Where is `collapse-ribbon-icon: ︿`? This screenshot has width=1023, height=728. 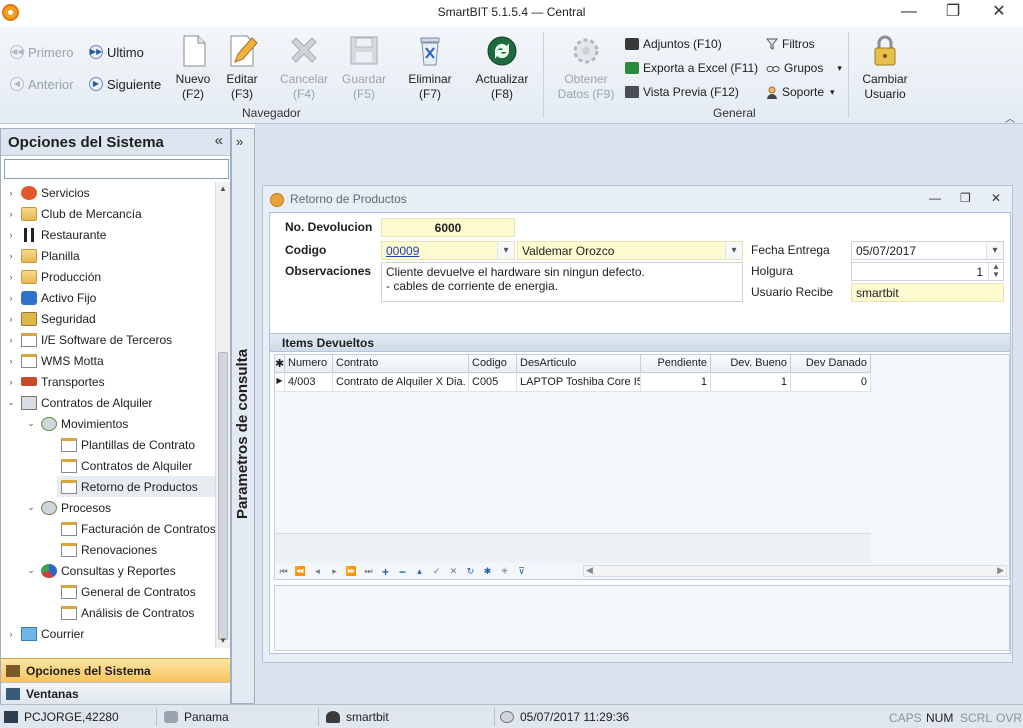
collapse-ribbon-icon: ︿ is located at coordinates (1010, 117).